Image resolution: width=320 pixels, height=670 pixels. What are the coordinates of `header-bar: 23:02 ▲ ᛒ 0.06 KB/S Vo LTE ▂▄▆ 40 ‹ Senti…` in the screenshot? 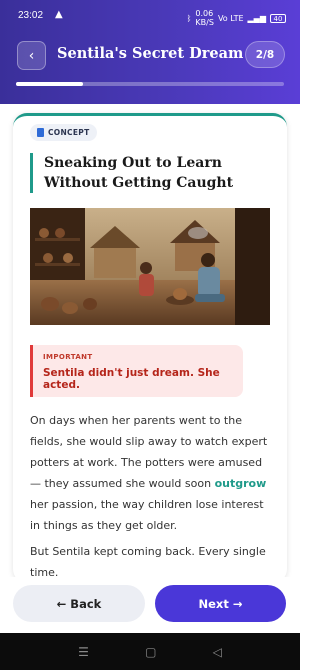 It's located at (150, 52).